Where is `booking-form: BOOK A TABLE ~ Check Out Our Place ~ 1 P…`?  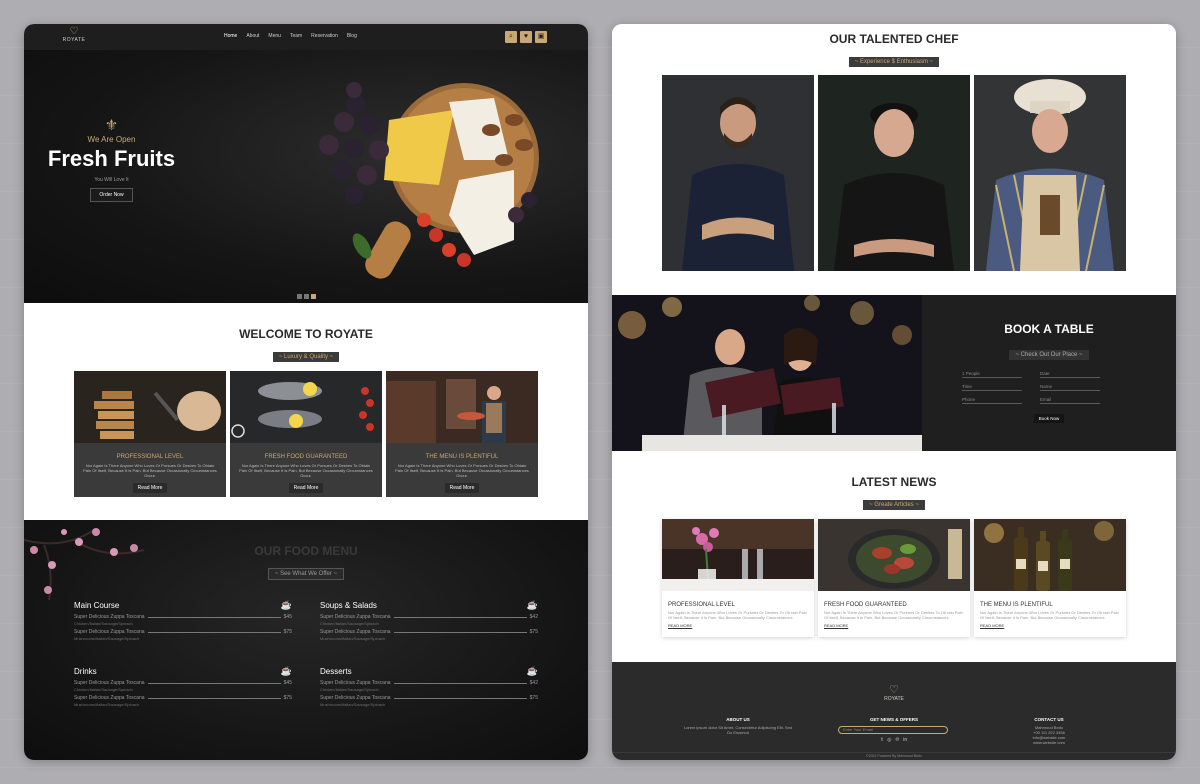 booking-form: BOOK A TABLE ~ Check Out Our Place ~ 1 P… is located at coordinates (1049, 373).